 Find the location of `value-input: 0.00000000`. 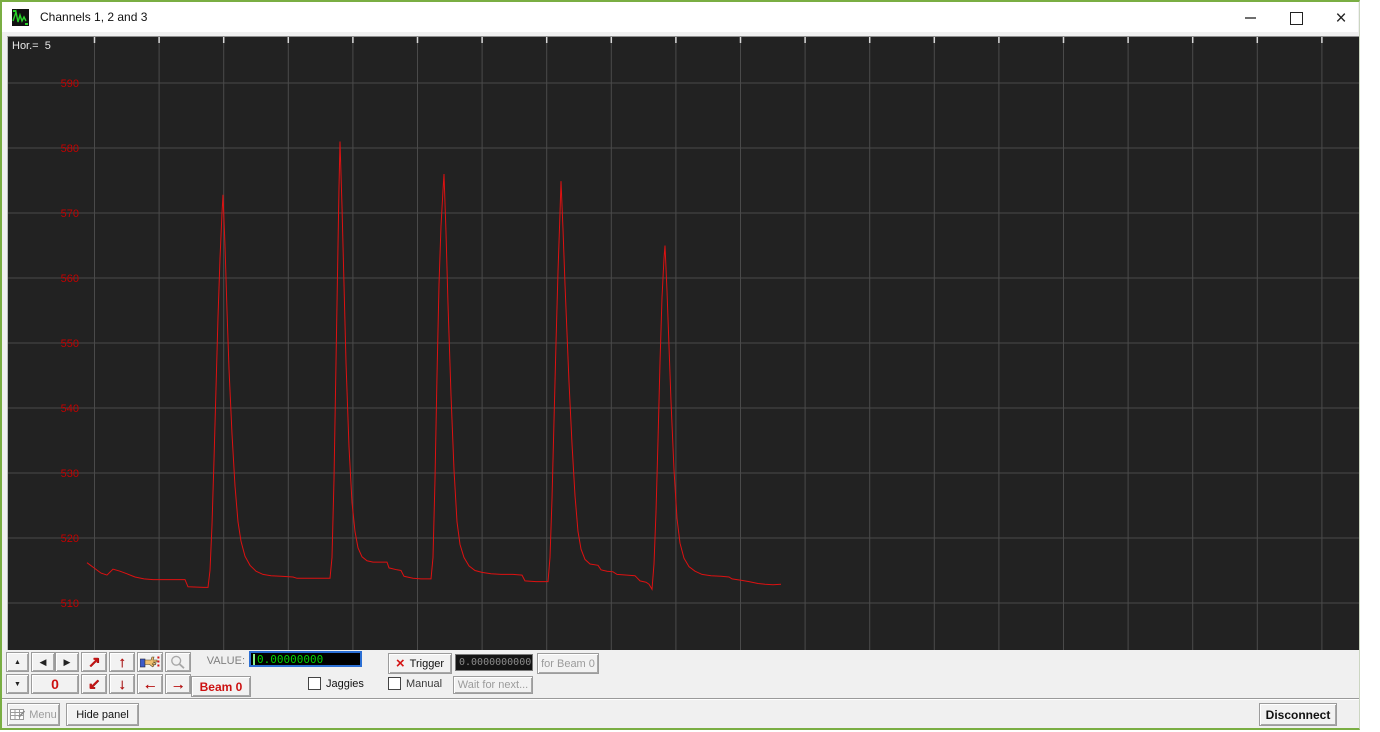

value-input: 0.00000000 is located at coordinates (305, 659).